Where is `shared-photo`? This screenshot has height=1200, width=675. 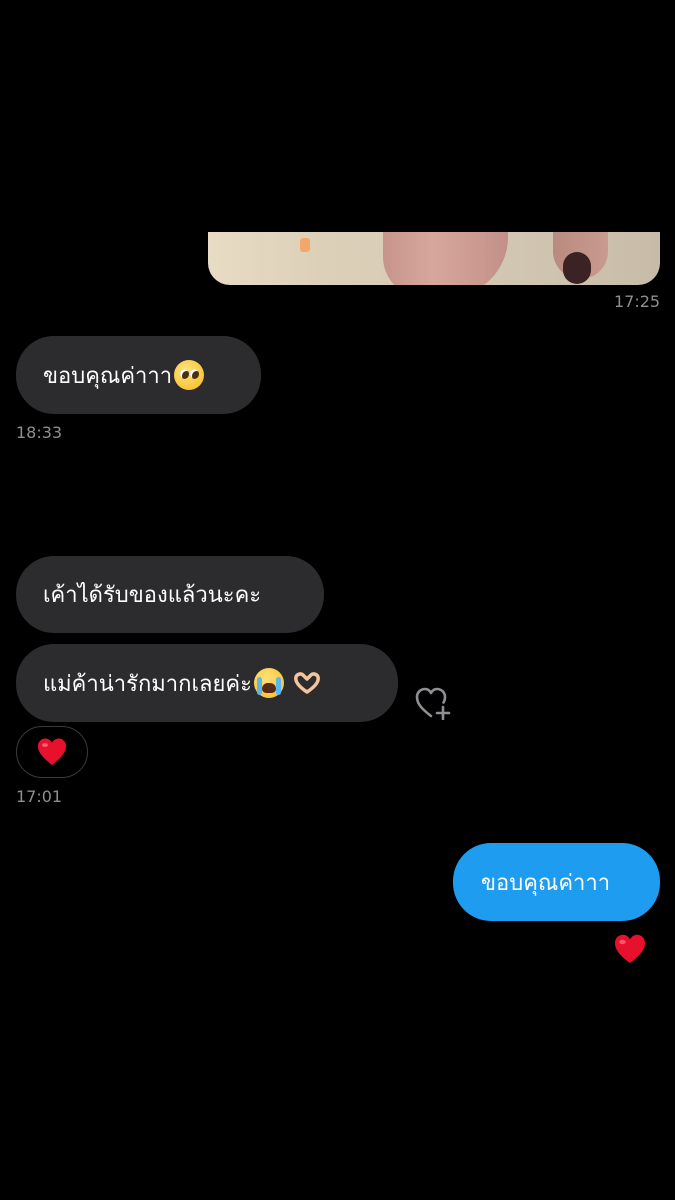 shared-photo is located at coordinates (434, 258).